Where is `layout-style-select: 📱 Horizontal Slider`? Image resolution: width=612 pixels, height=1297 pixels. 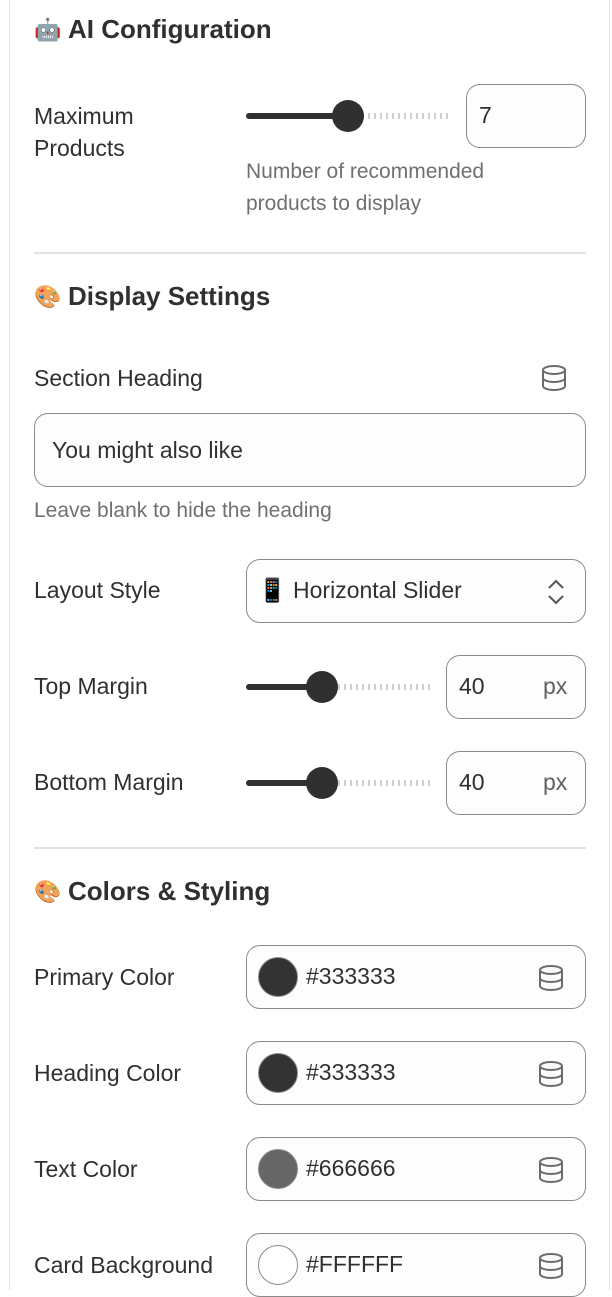 layout-style-select: 📱 Horizontal Slider is located at coordinates (416, 591).